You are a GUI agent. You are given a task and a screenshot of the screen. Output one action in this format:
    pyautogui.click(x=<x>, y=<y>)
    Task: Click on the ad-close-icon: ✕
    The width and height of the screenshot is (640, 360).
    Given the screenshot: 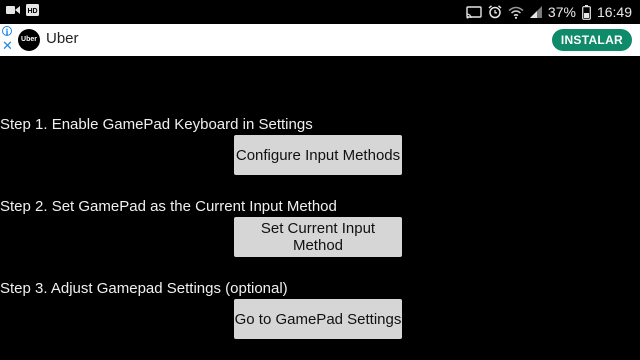 What is the action you would take?
    pyautogui.click(x=7, y=45)
    